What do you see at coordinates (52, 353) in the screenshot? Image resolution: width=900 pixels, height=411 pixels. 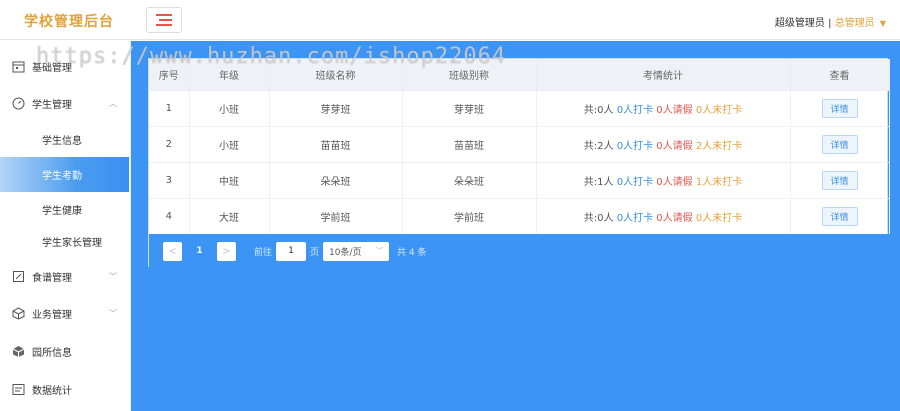 I see `sidebar-item-label: 园所信息` at bounding box center [52, 353].